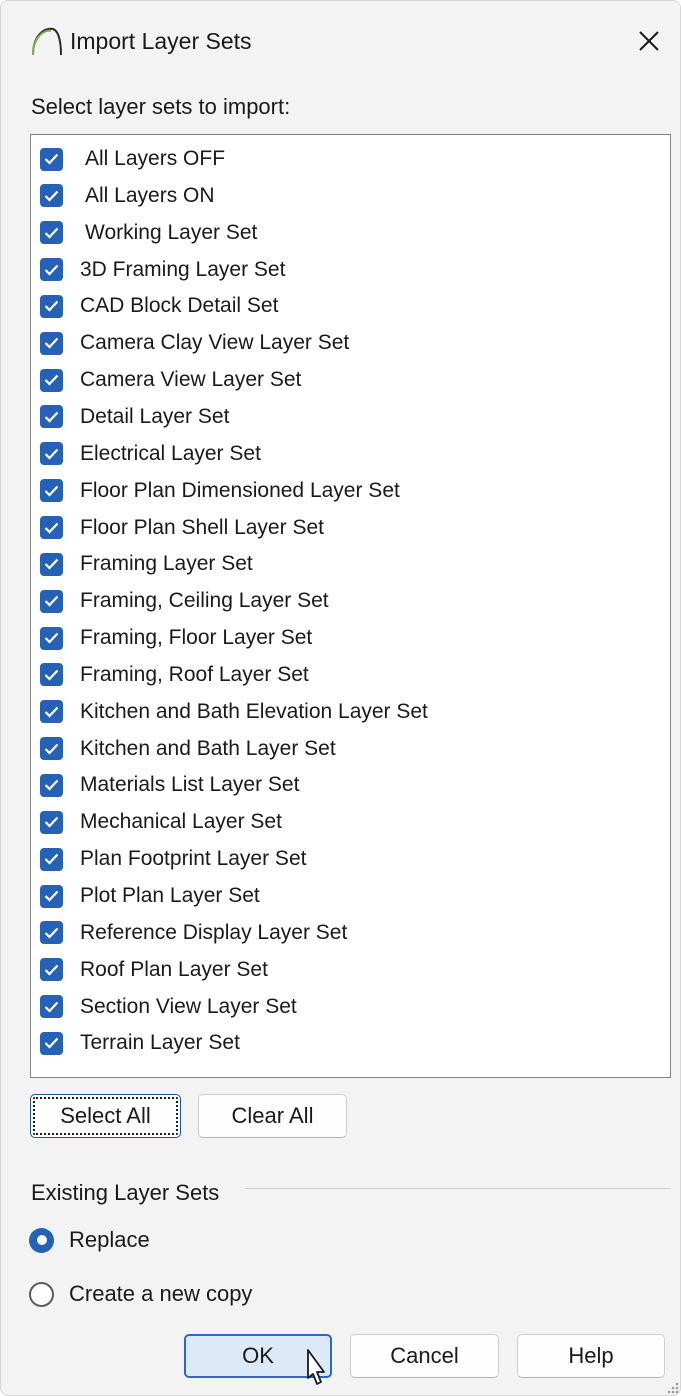  I want to click on resize-grip-icon, so click(672, 1387).